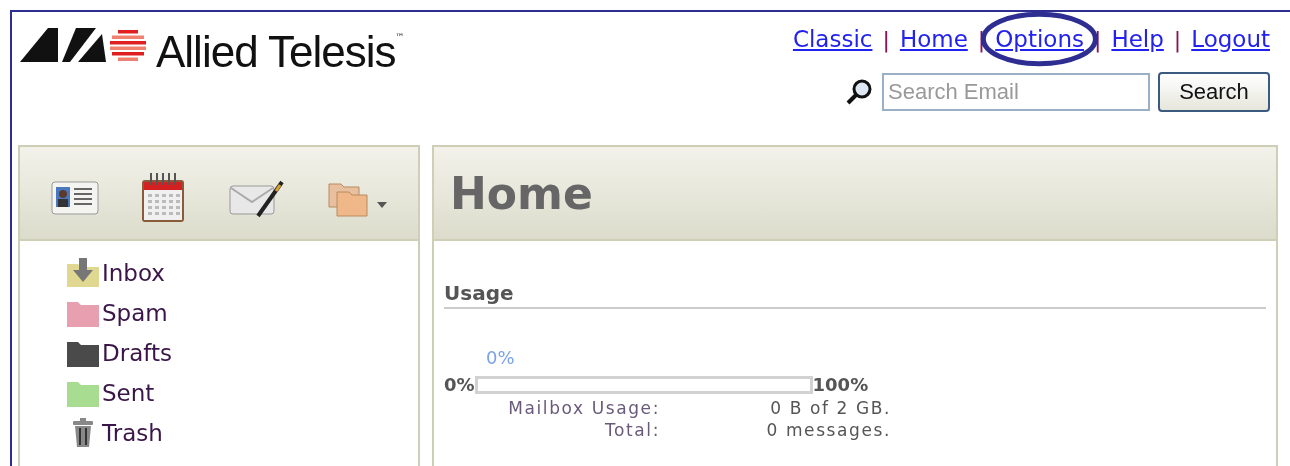 The width and height of the screenshot is (1290, 466). What do you see at coordinates (128, 393) in the screenshot?
I see `folder-item: Sent` at bounding box center [128, 393].